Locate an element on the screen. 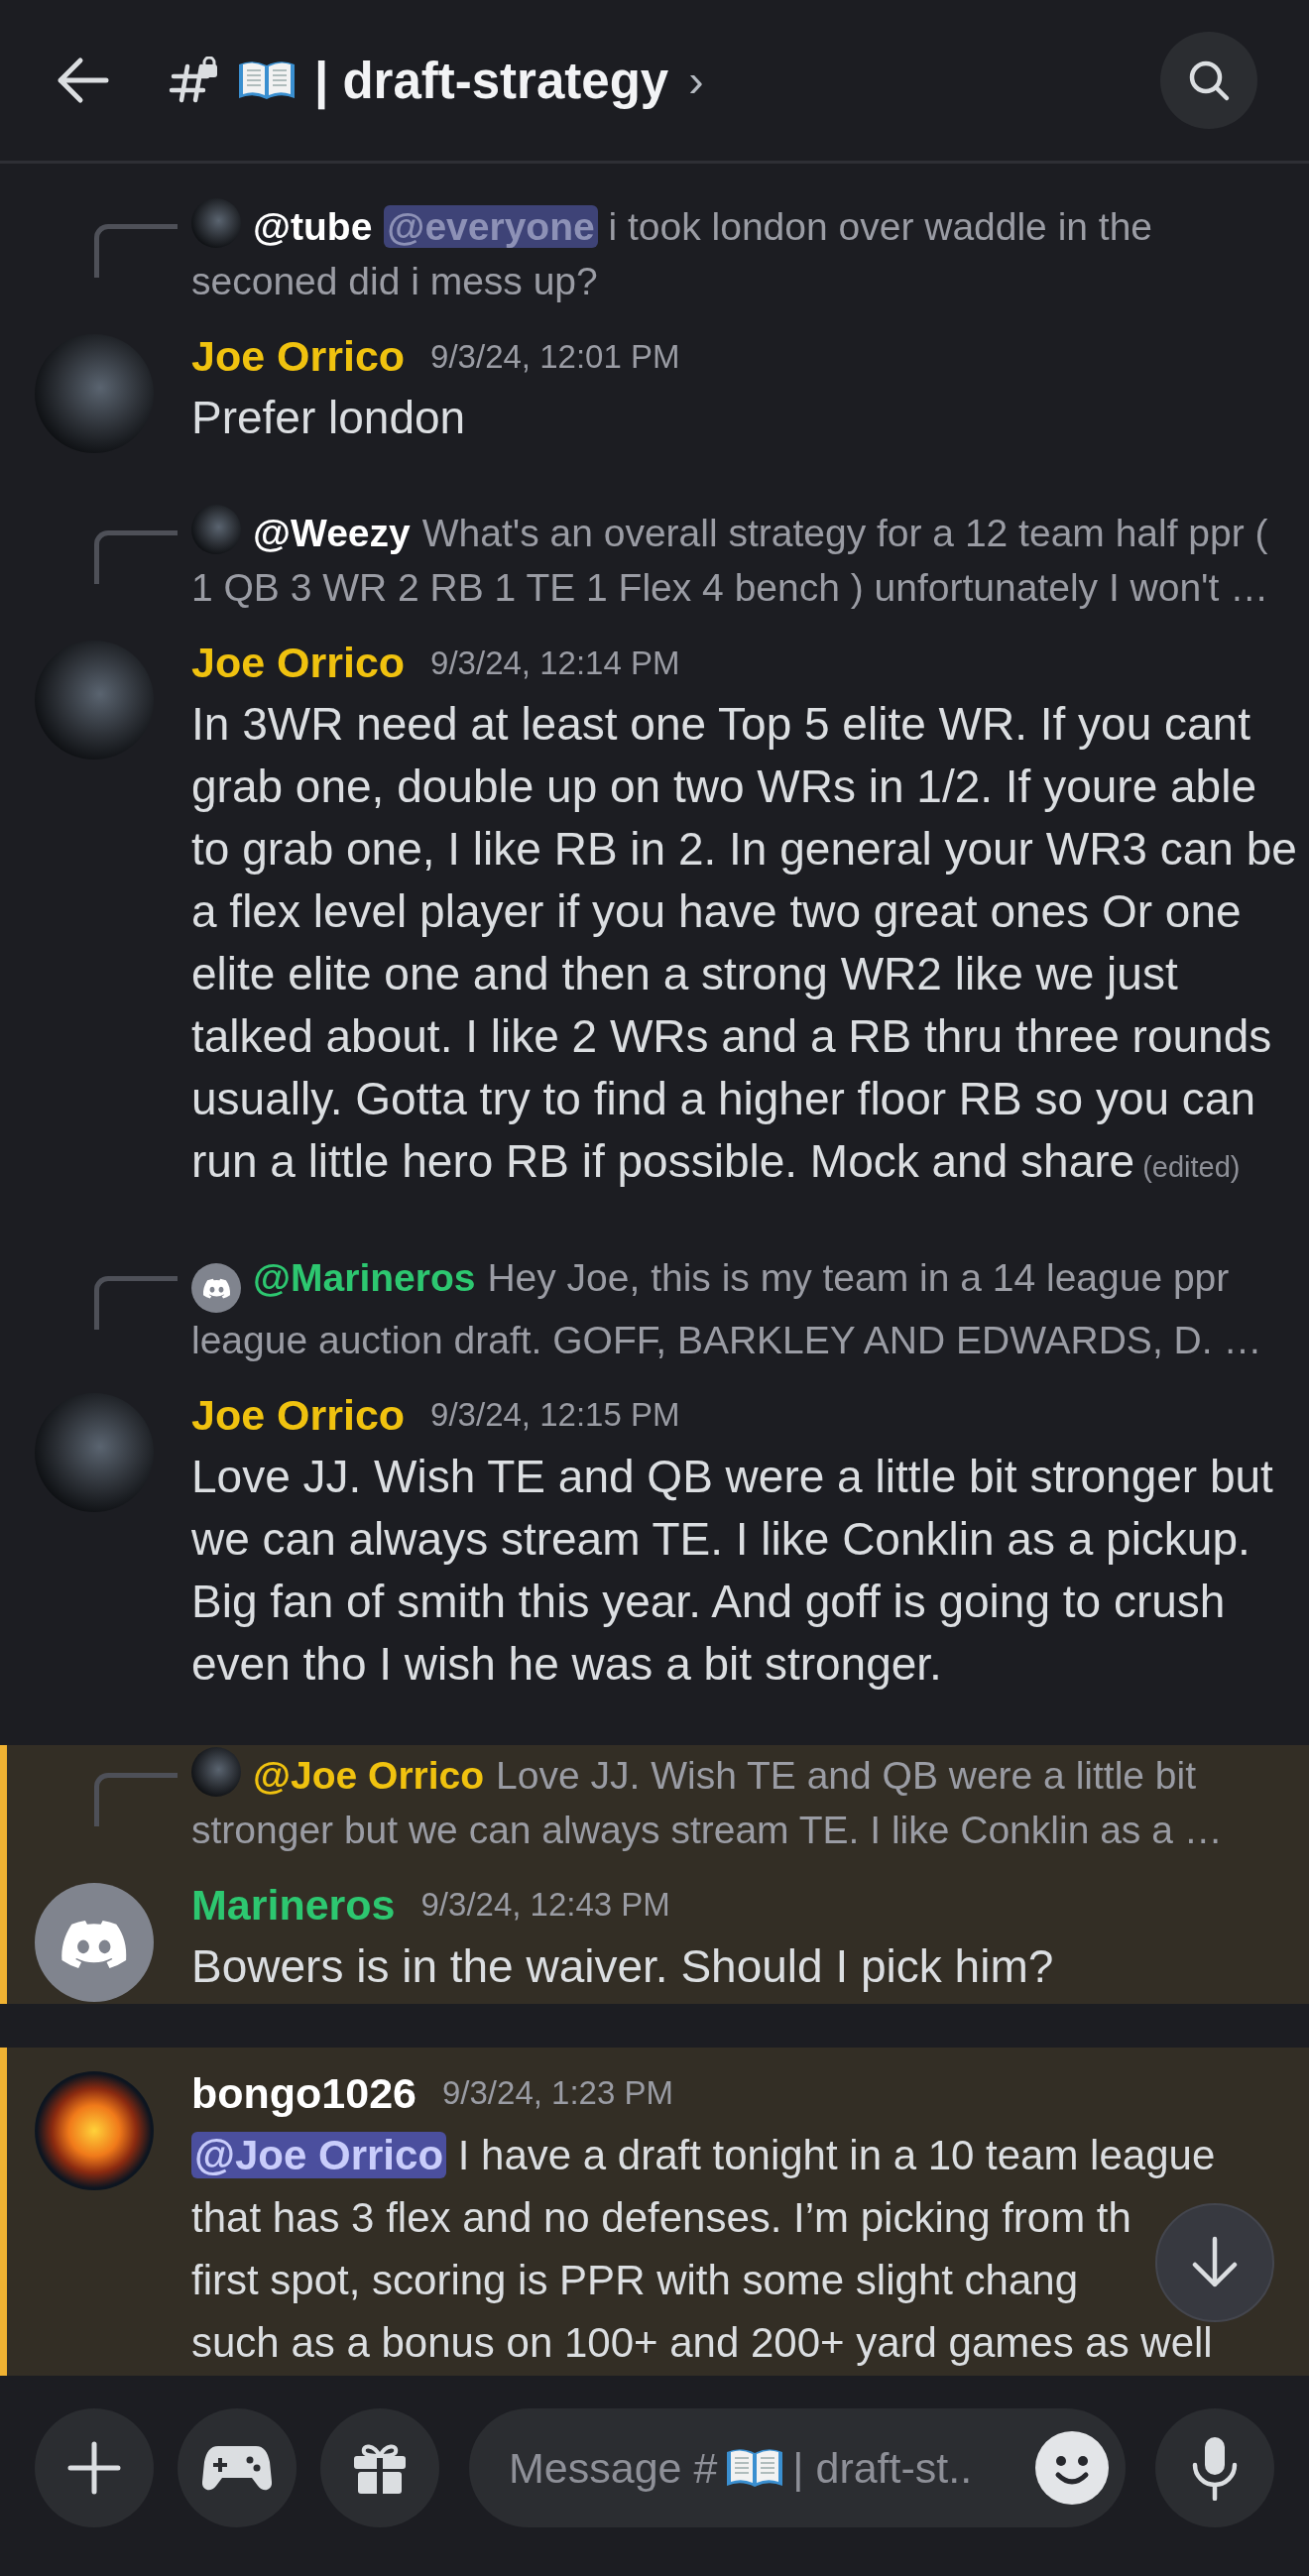  timestamp: 9/3/24, 12:15 PM is located at coordinates (555, 1415).